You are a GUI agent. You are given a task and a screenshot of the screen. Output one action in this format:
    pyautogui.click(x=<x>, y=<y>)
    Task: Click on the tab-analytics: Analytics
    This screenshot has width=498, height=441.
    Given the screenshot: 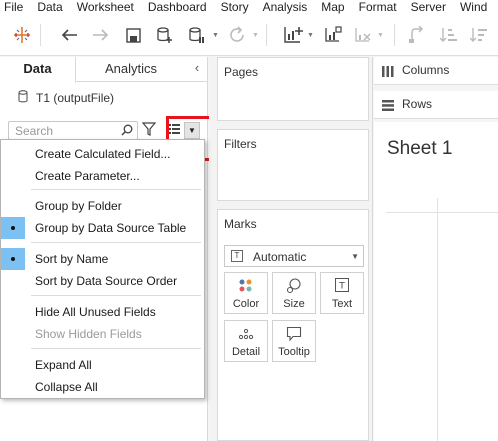 What is the action you would take?
    pyautogui.click(x=131, y=69)
    